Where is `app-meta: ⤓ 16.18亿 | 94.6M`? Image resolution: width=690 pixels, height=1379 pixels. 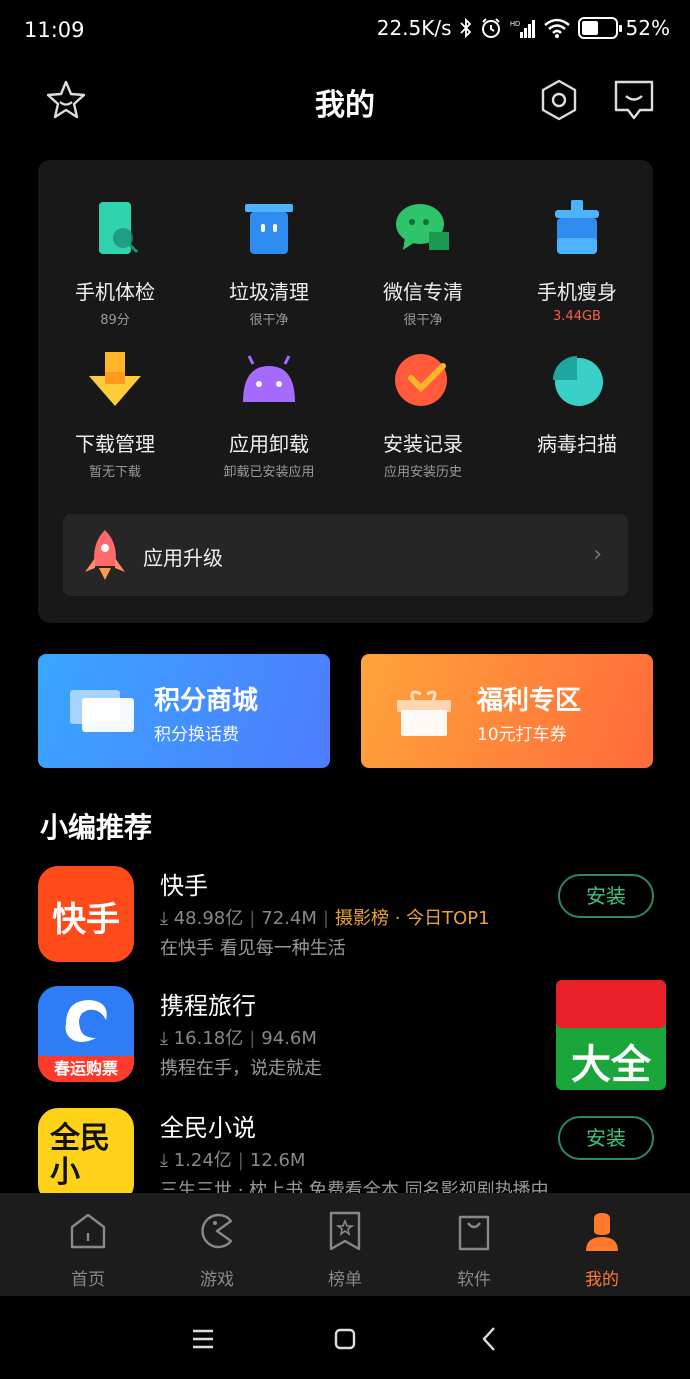 app-meta: ⤓ 16.18亿 | 94.6M is located at coordinates (238, 1037).